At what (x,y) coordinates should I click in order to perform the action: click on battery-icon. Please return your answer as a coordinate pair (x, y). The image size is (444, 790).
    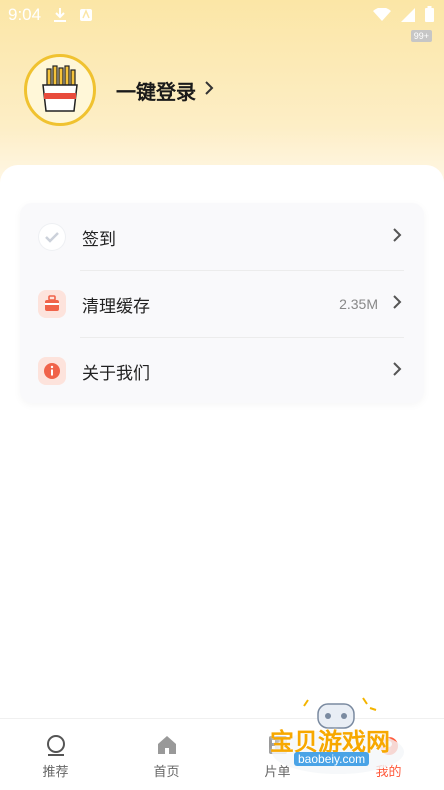
    Looking at the image, I should click on (429, 16).